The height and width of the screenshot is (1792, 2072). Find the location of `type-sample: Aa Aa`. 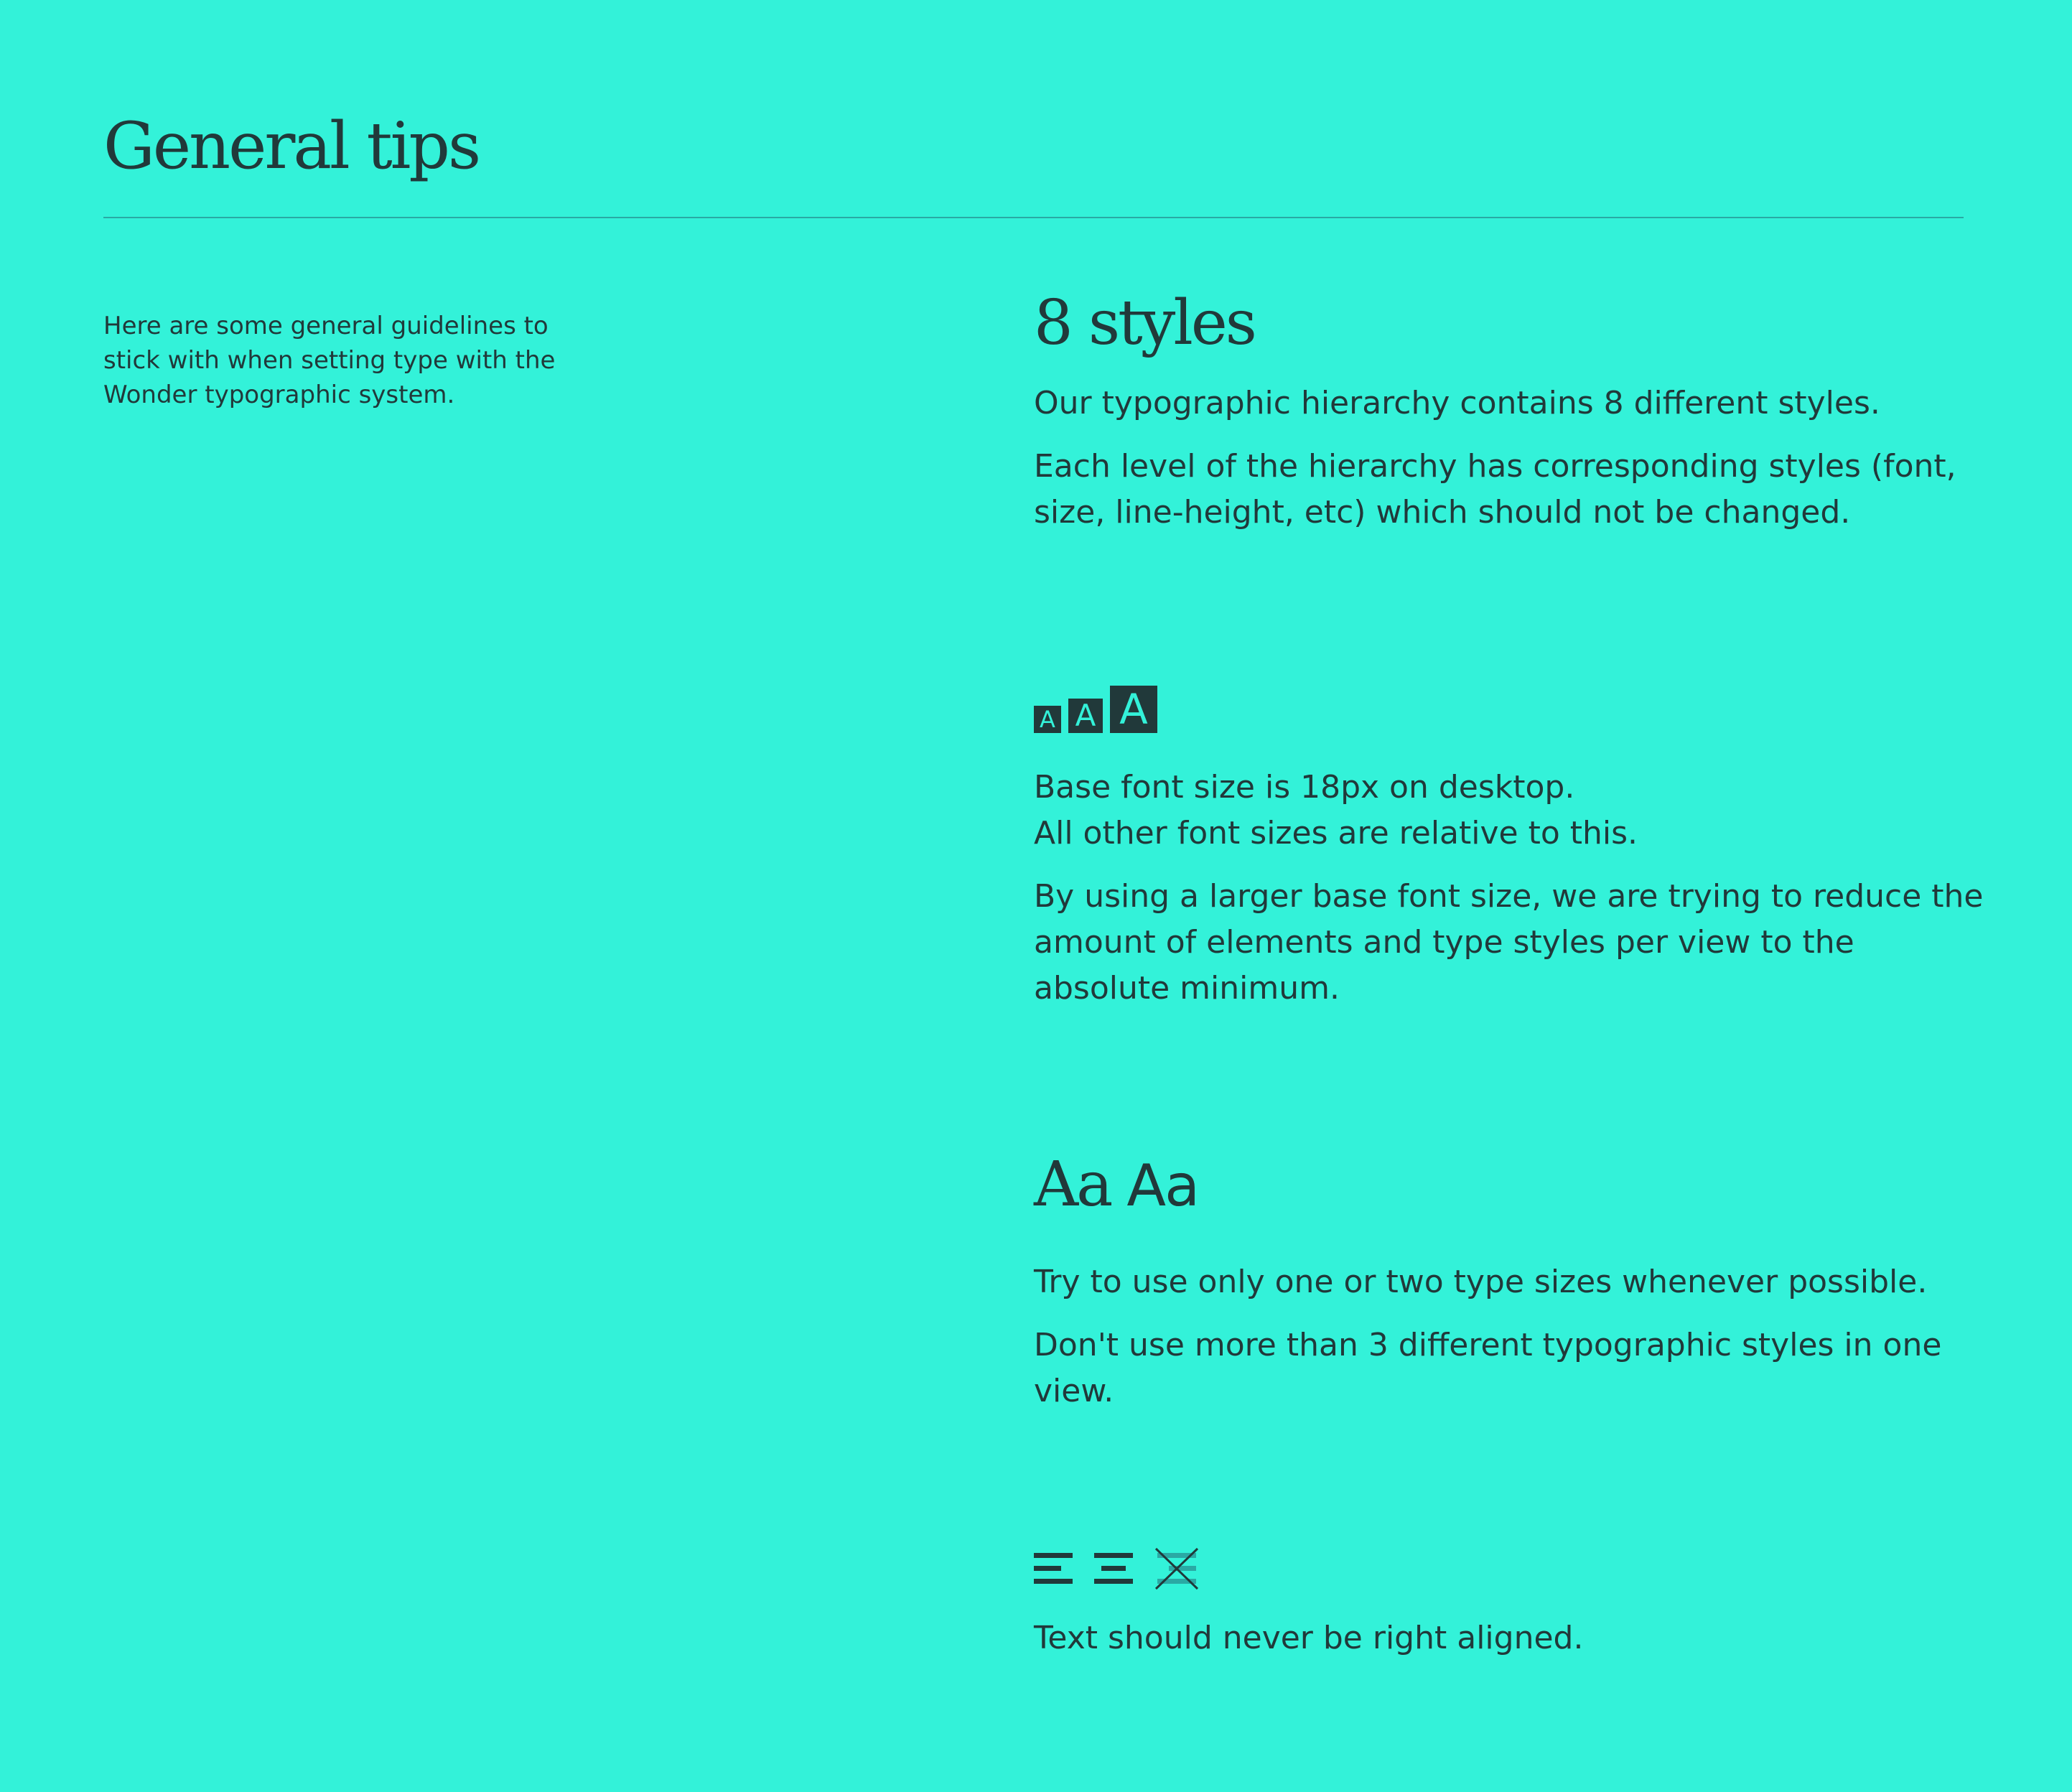

type-sample: Aa Aa is located at coordinates (1511, 1190).